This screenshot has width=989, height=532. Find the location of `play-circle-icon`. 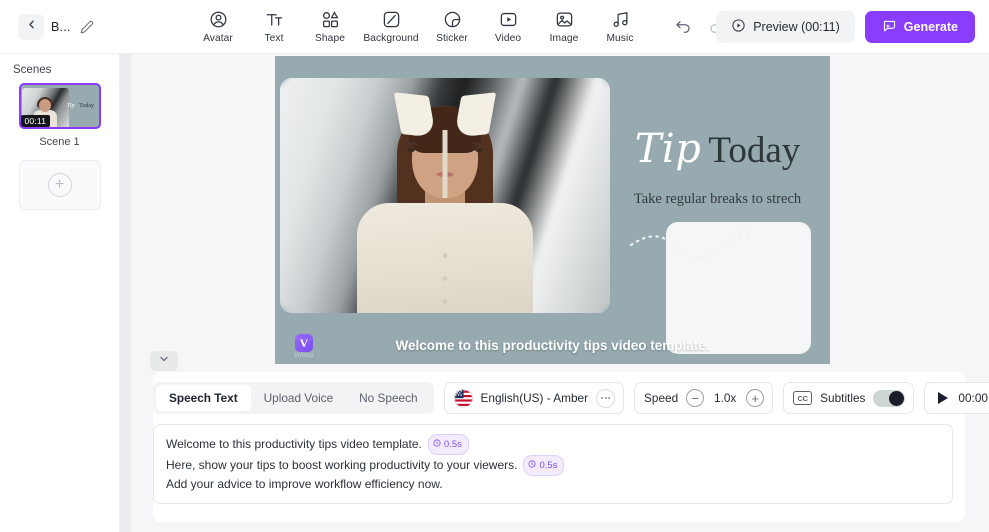

play-circle-icon is located at coordinates (738, 27).